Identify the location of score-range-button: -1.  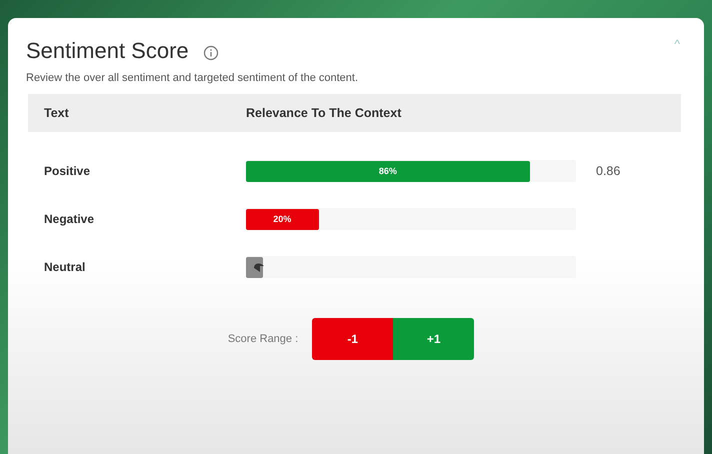
(353, 339).